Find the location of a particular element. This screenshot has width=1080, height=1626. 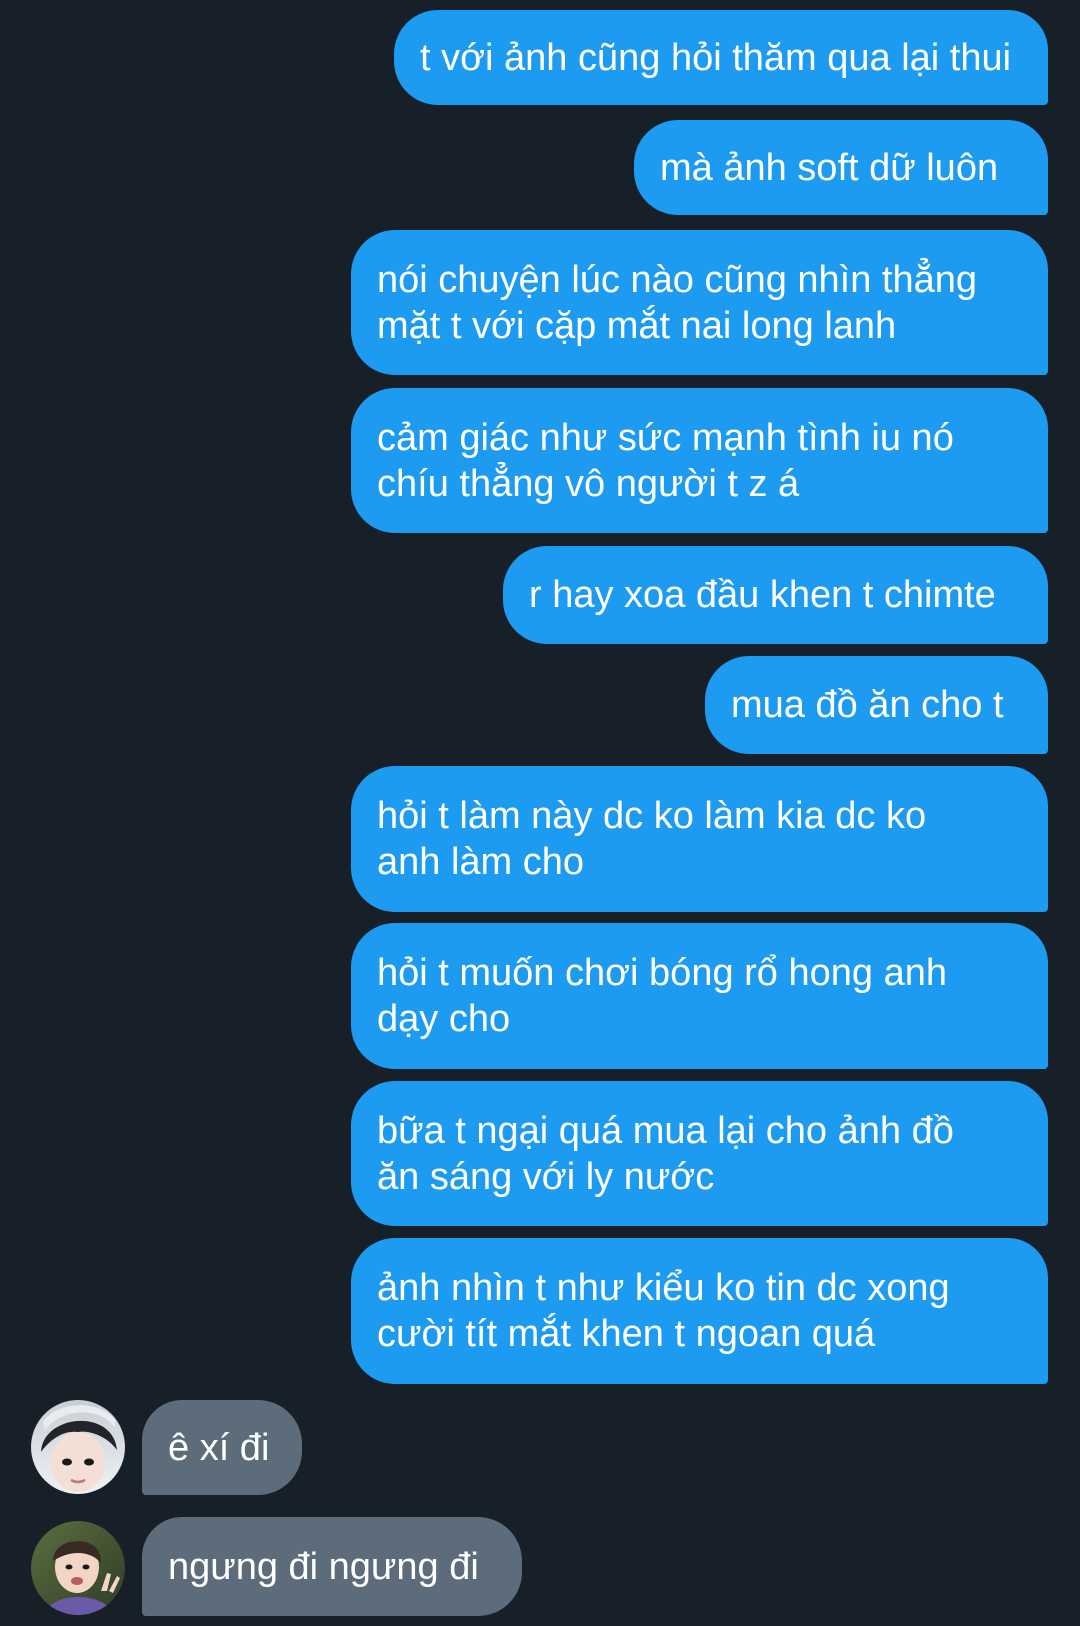

message-text-line: hỏi t muốn chơi bóng rổ hong anh is located at coordinates (662, 973).